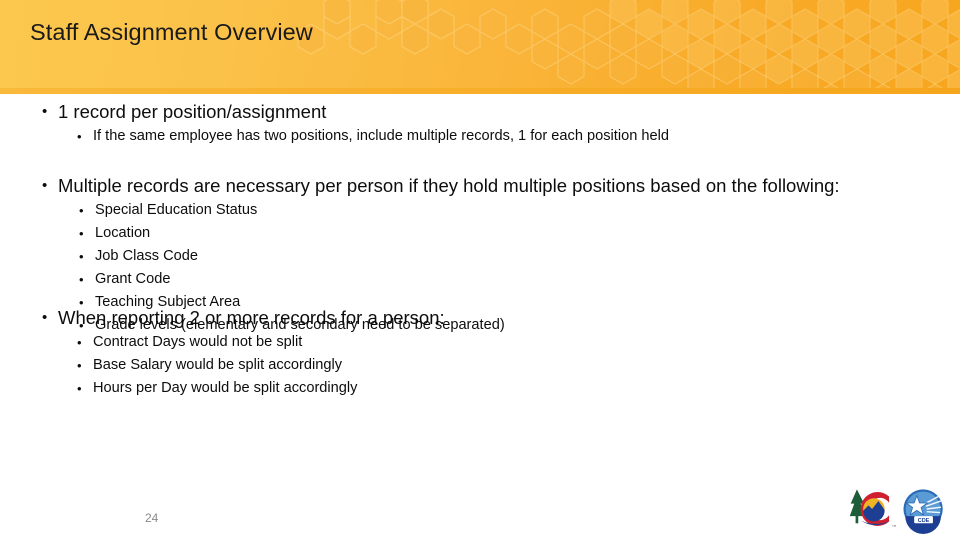  I want to click on sub-bullet-text: Location, so click(123, 233).